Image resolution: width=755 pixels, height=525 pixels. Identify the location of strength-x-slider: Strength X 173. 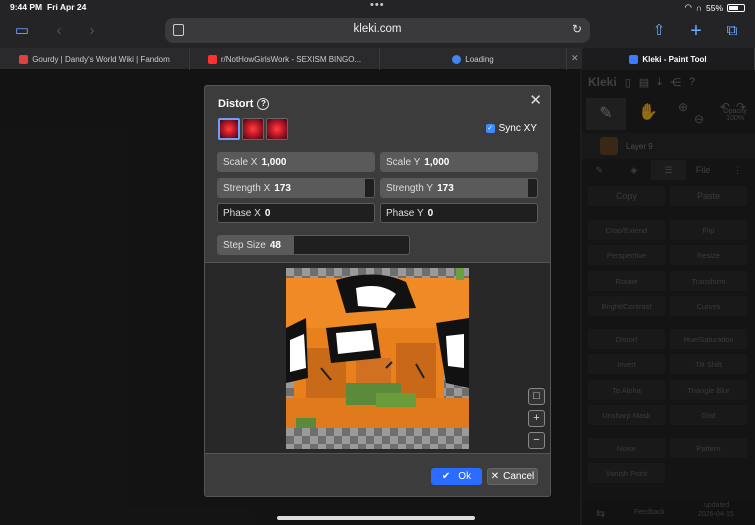
(296, 188).